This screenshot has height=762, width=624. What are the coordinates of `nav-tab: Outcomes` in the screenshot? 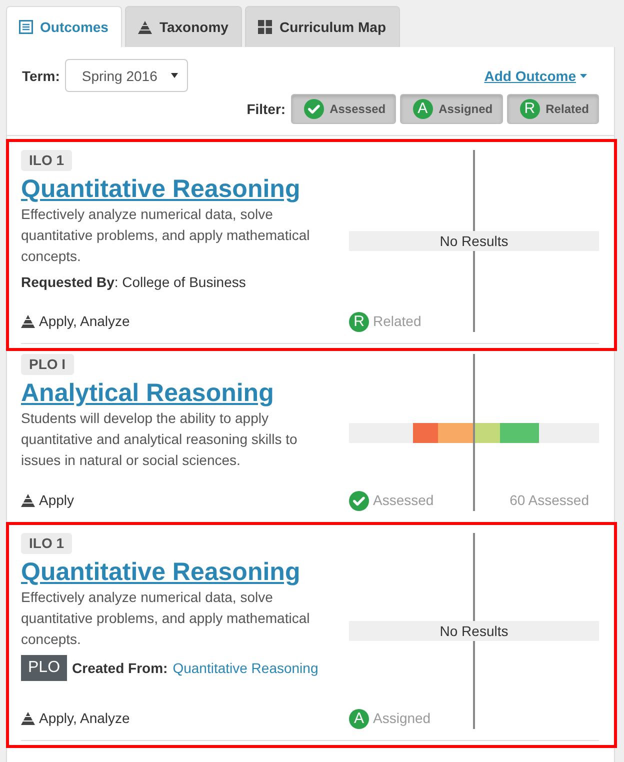 It's located at (64, 26).